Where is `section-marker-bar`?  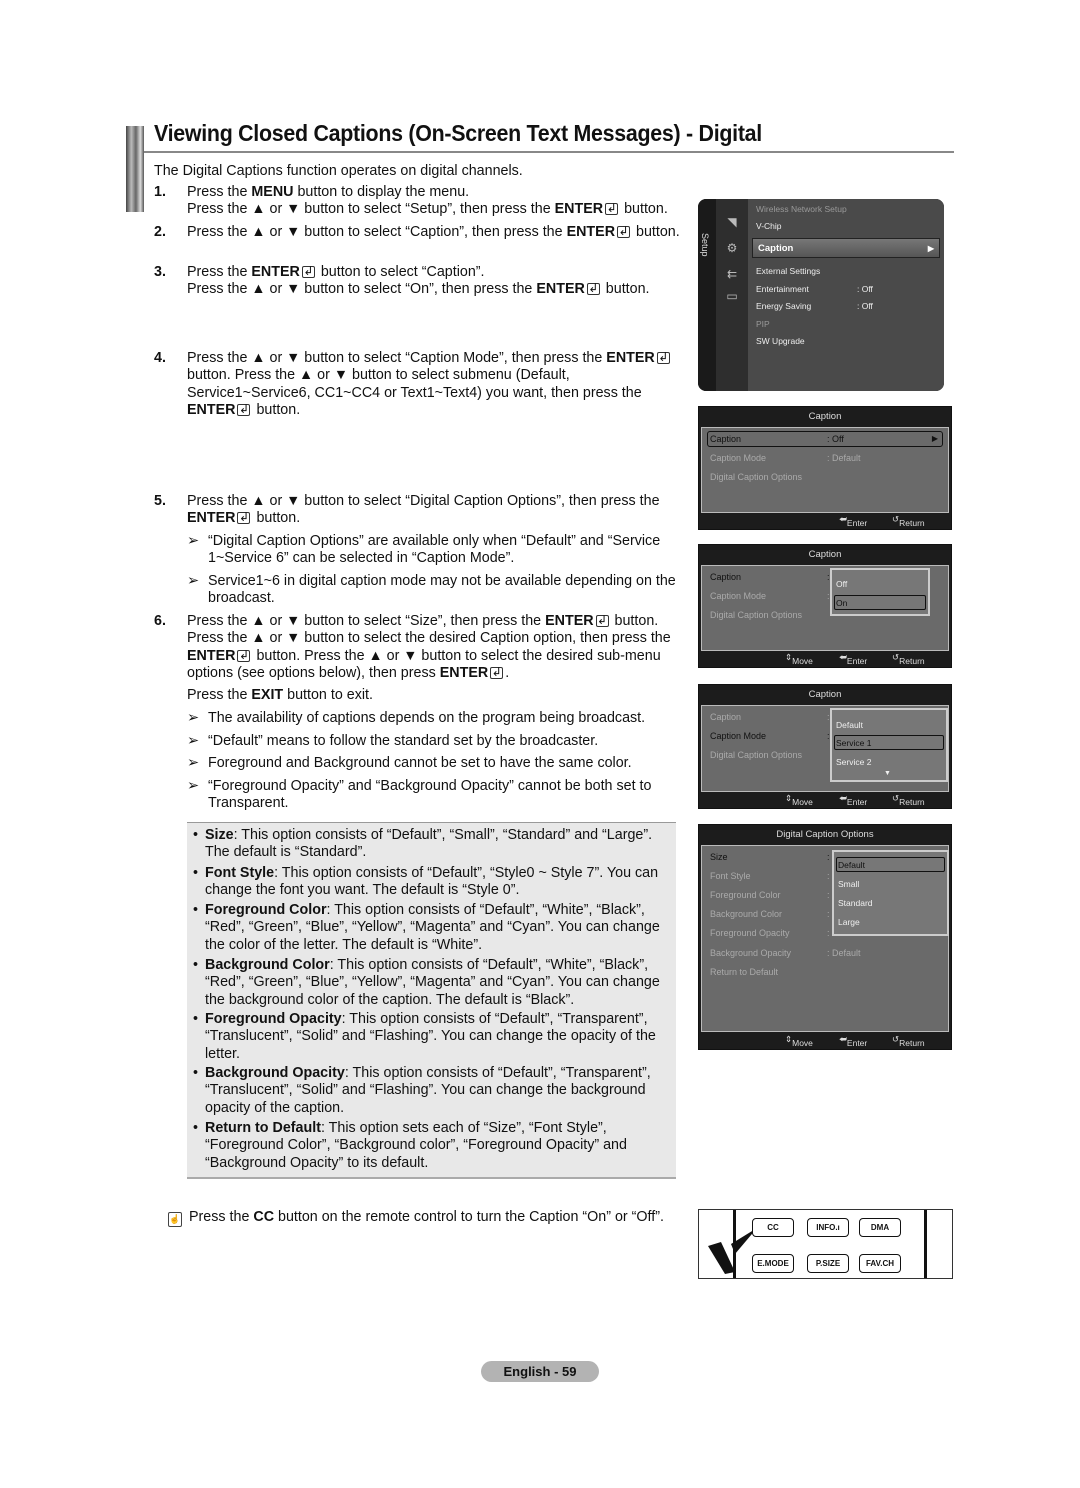 section-marker-bar is located at coordinates (135, 169).